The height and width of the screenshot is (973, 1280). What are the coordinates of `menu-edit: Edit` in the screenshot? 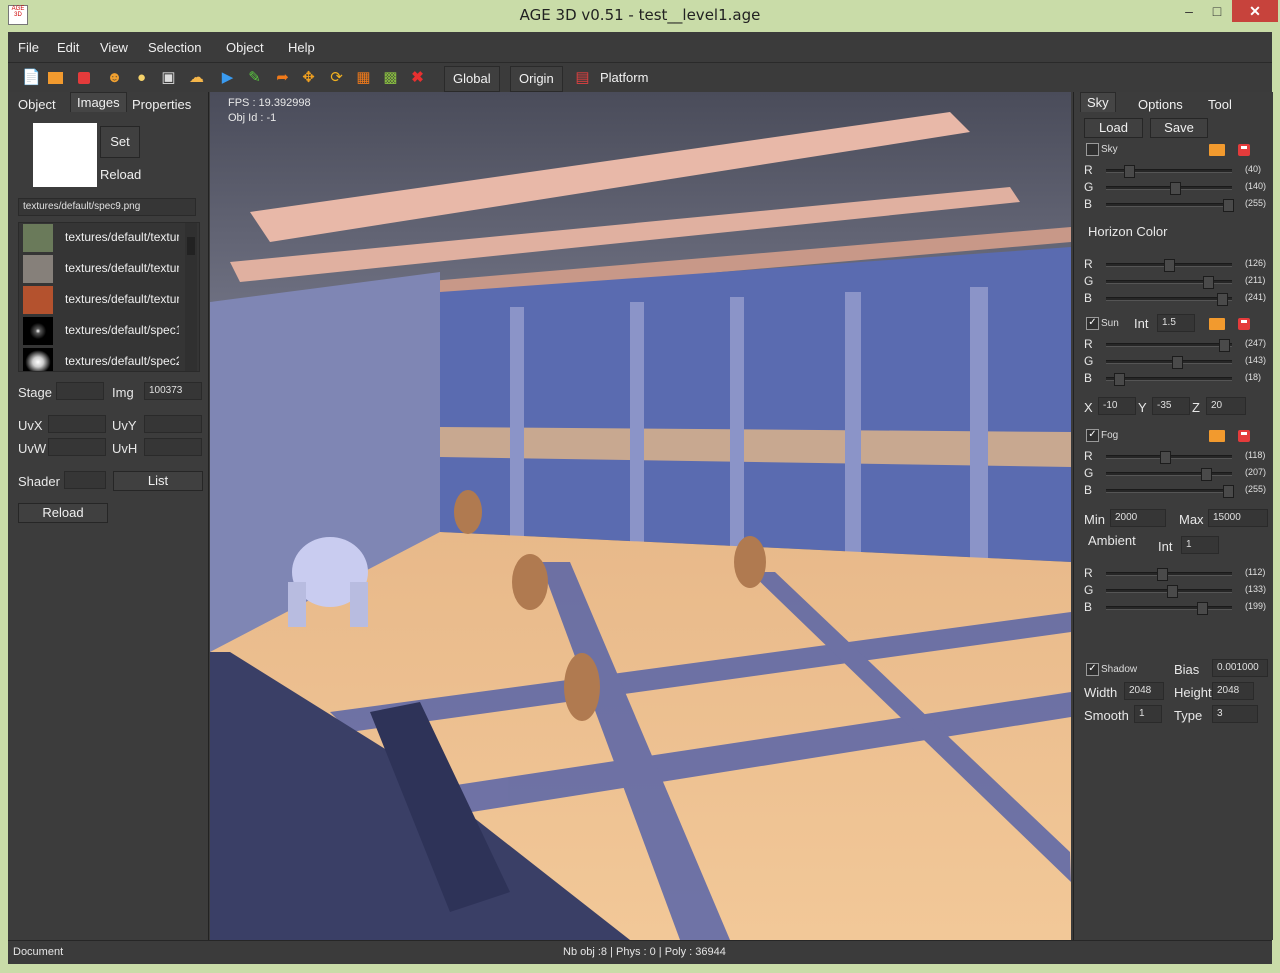 It's located at (68, 47).